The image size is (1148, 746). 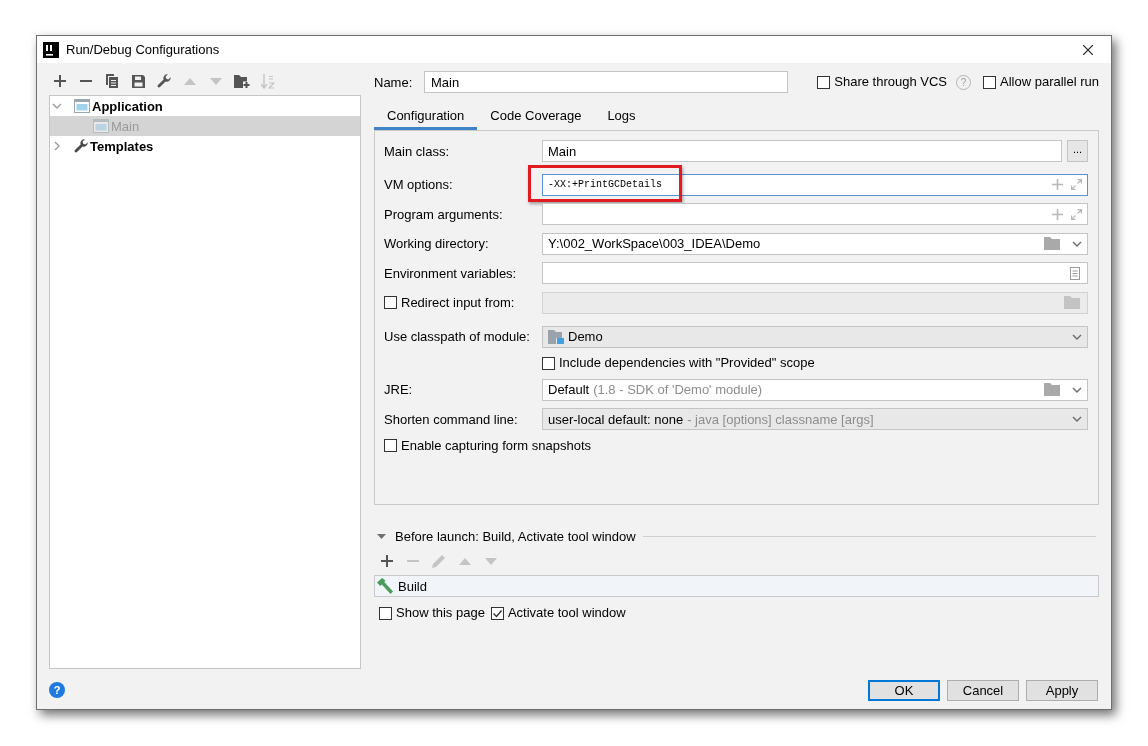 What do you see at coordinates (815, 419) in the screenshot?
I see `dropdown: user-local default: none - java [options] classname [args]` at bounding box center [815, 419].